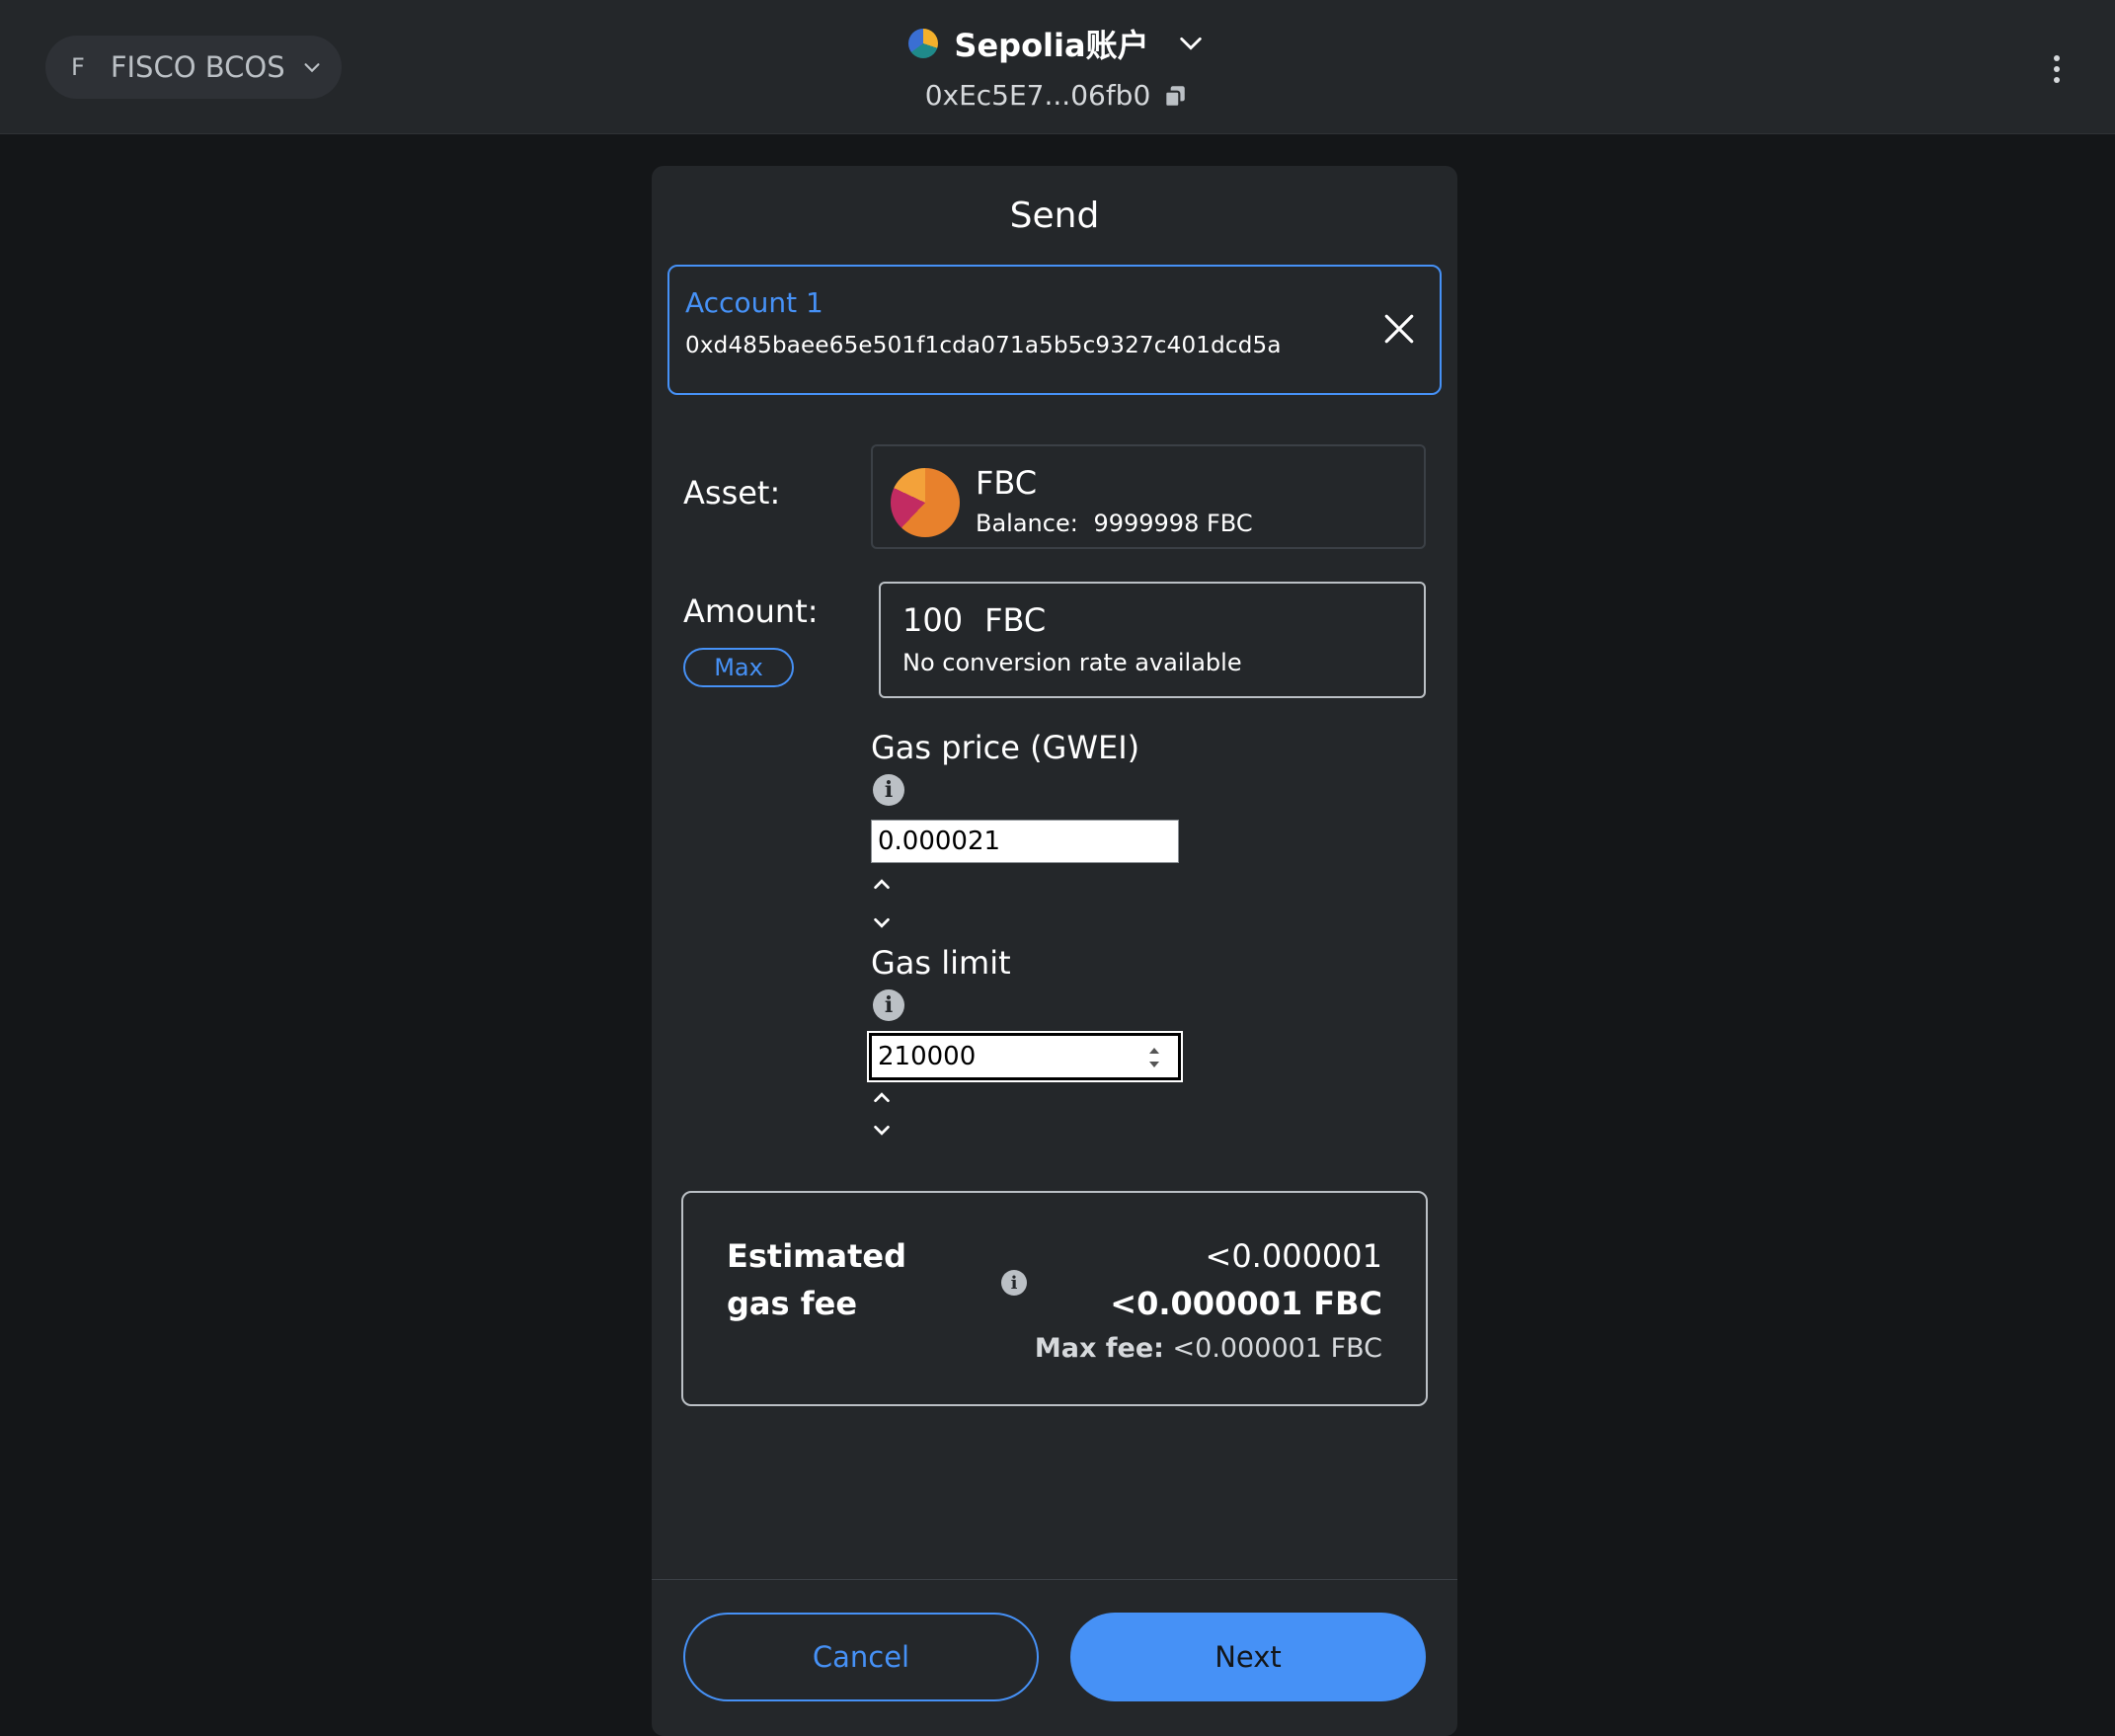 Image resolution: width=2115 pixels, height=1736 pixels. I want to click on account-address-copy: 0xEc5E7...06fb0, so click(1056, 96).